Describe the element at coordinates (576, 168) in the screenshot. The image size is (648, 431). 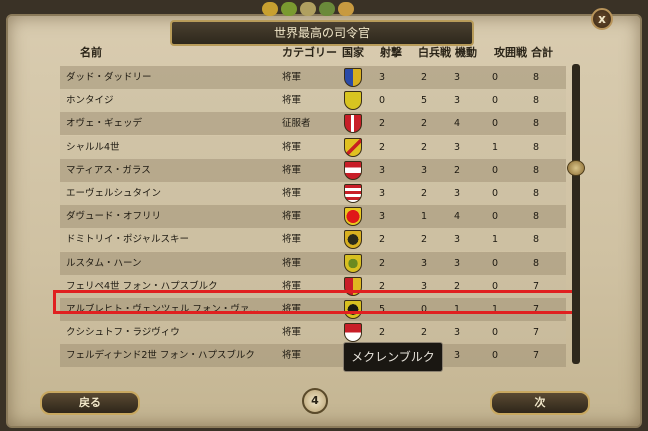
I see `scrollbar-thumb` at that location.